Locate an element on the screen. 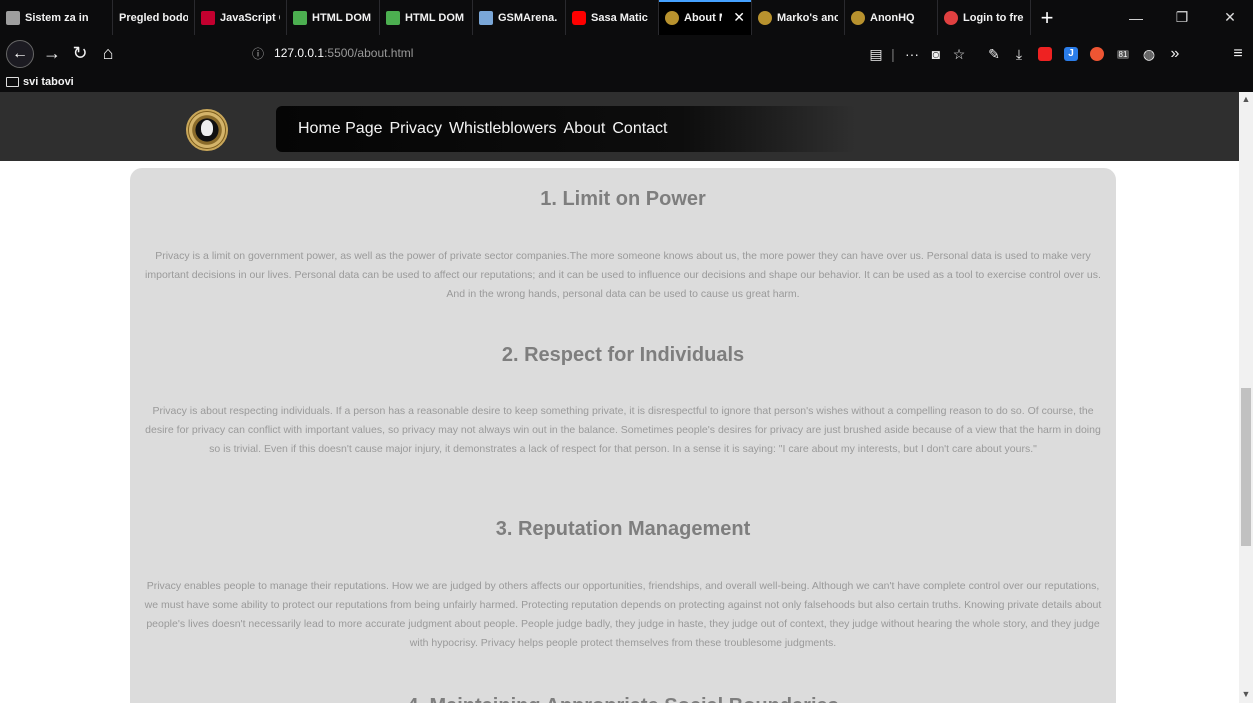 This screenshot has height=703, width=1253. nav-privacy: Privacy is located at coordinates (416, 129).